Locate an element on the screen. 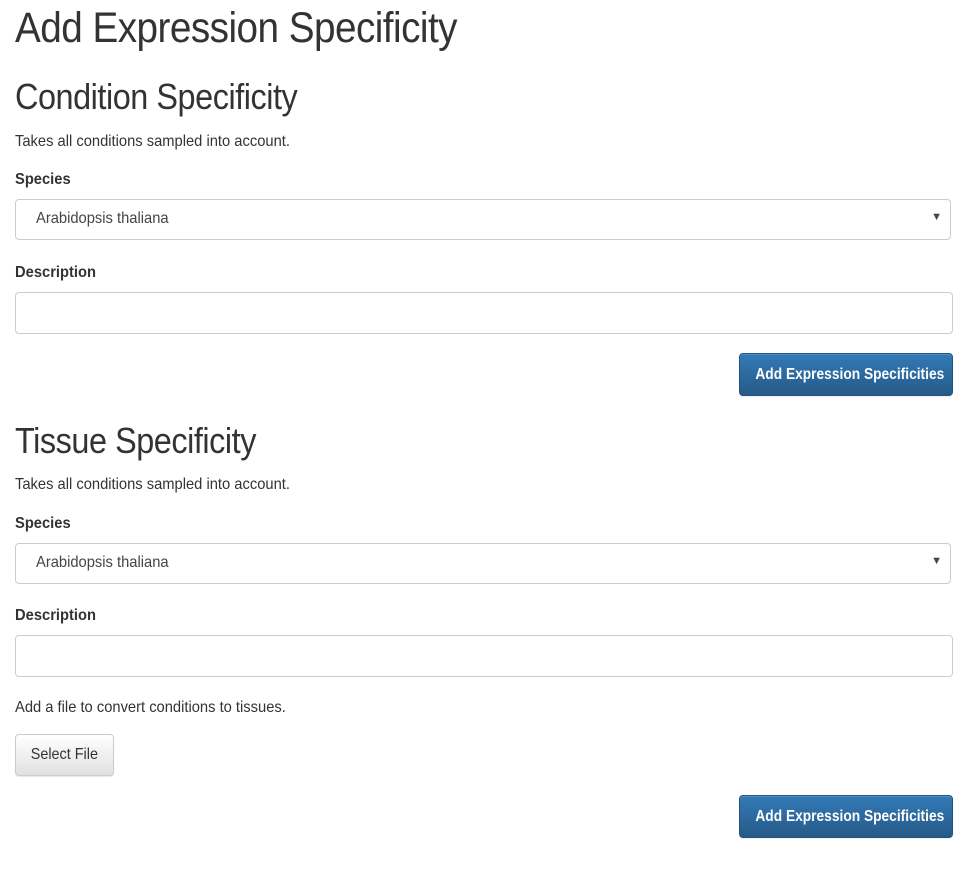 Image resolution: width=980 pixels, height=874 pixels. tissue-description-input is located at coordinates (484, 656).